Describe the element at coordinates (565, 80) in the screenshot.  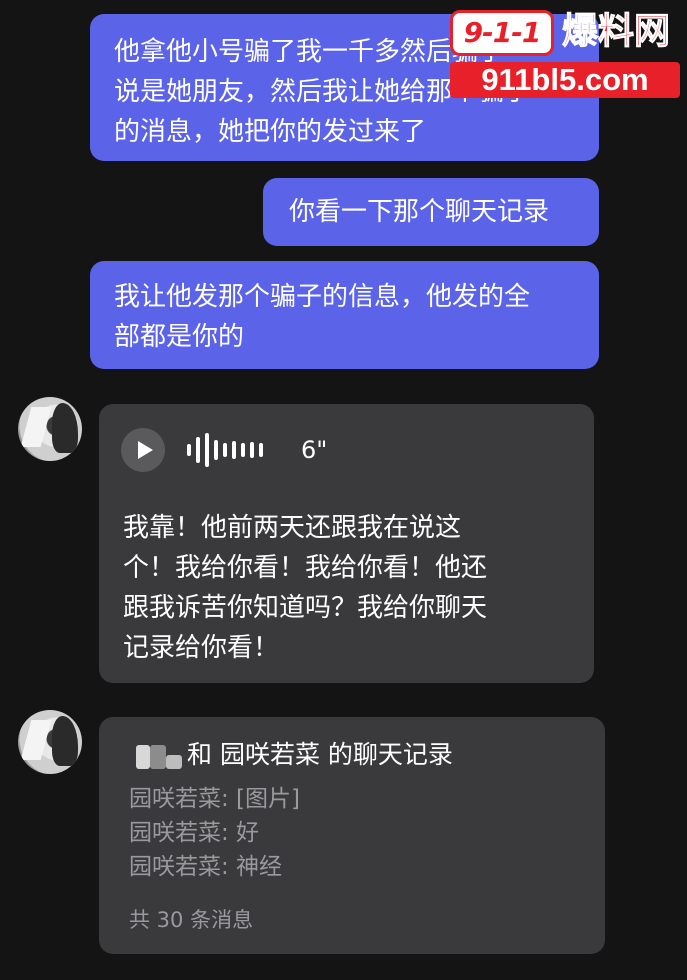
I see `watermark-url: 911bl5.com` at that location.